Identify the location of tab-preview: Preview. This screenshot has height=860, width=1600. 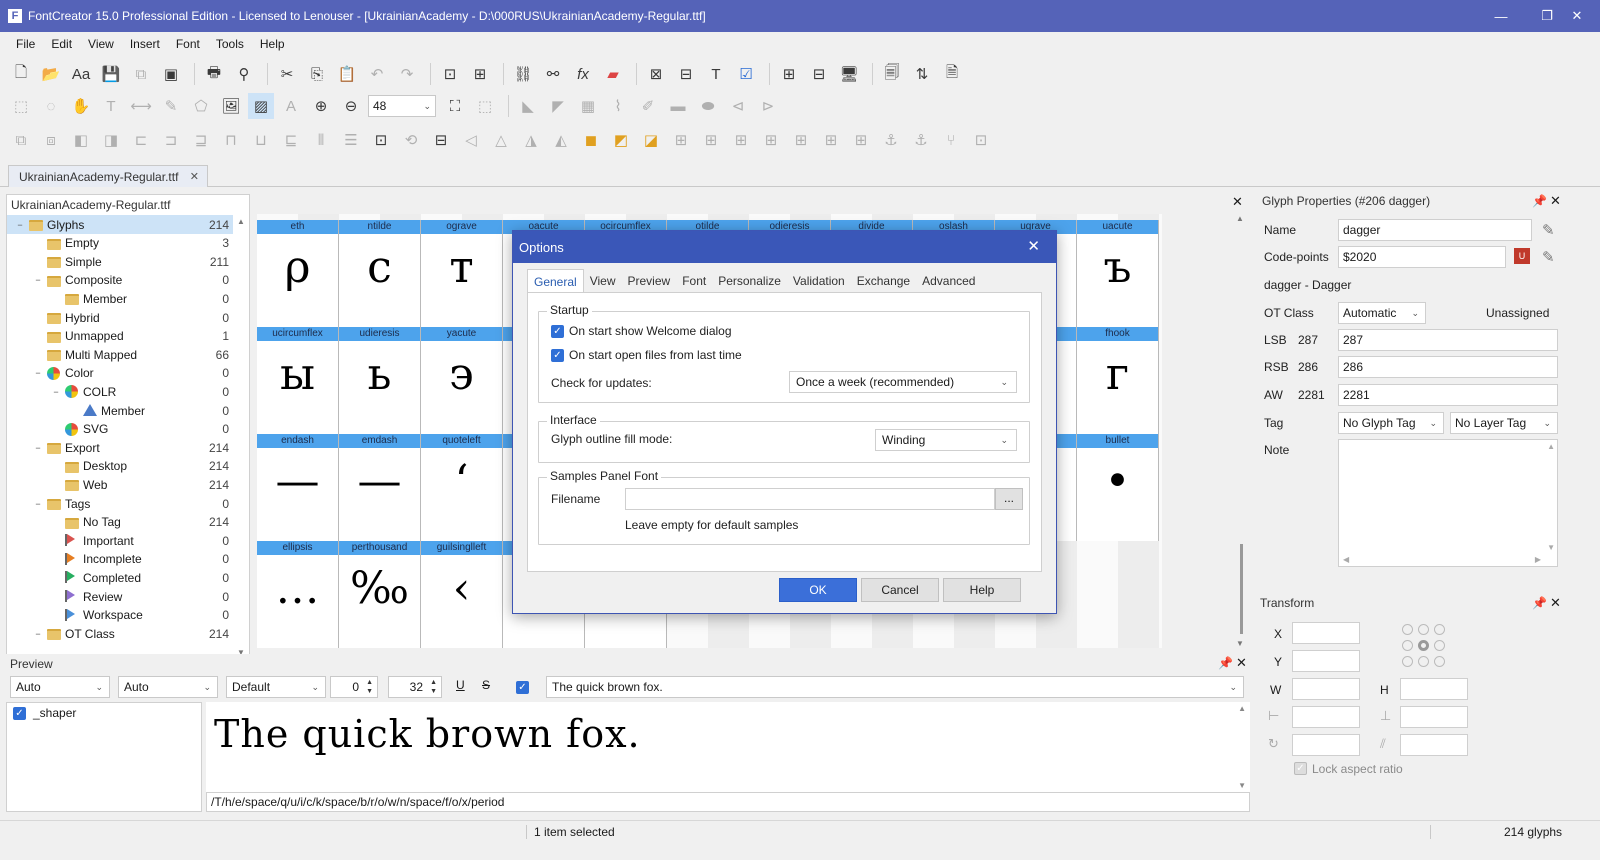
(649, 281).